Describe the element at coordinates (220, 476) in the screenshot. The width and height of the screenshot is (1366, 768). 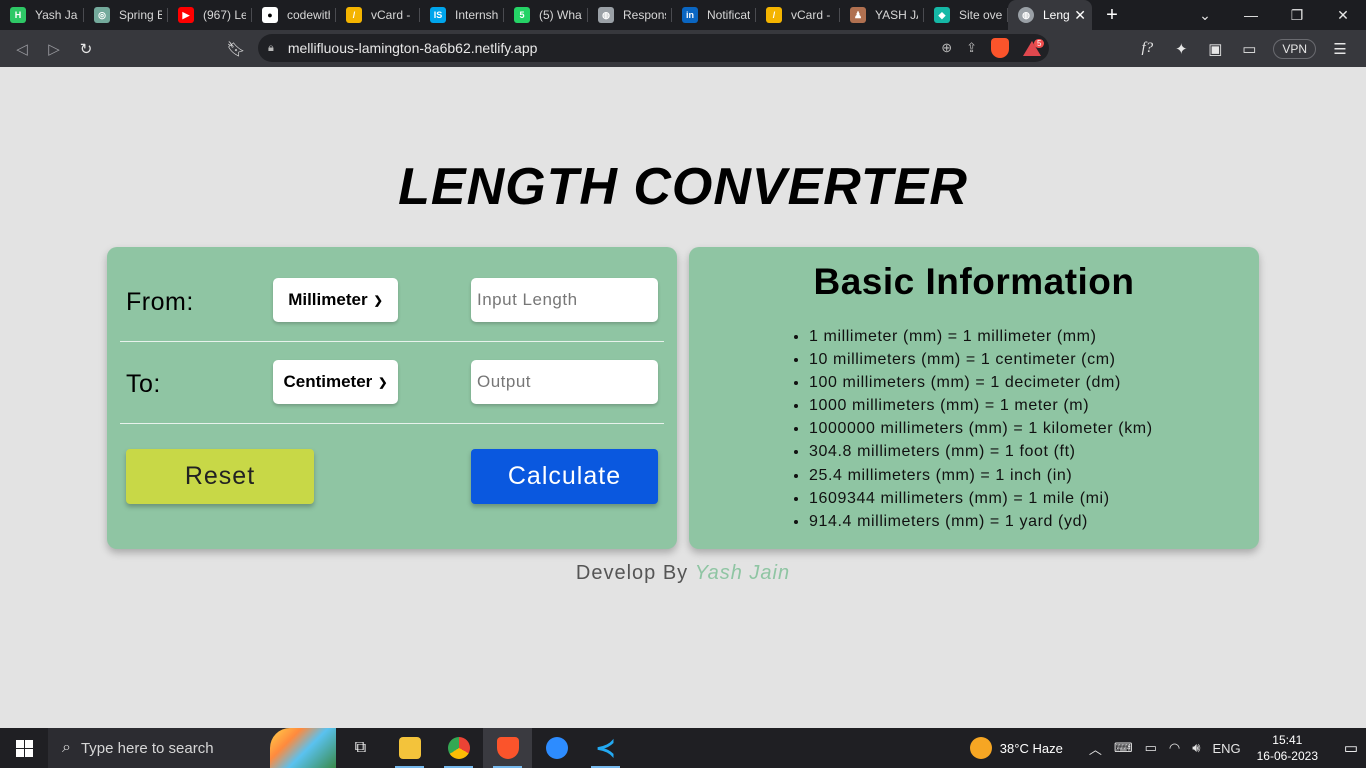
I see `reset-button: Reset` at that location.